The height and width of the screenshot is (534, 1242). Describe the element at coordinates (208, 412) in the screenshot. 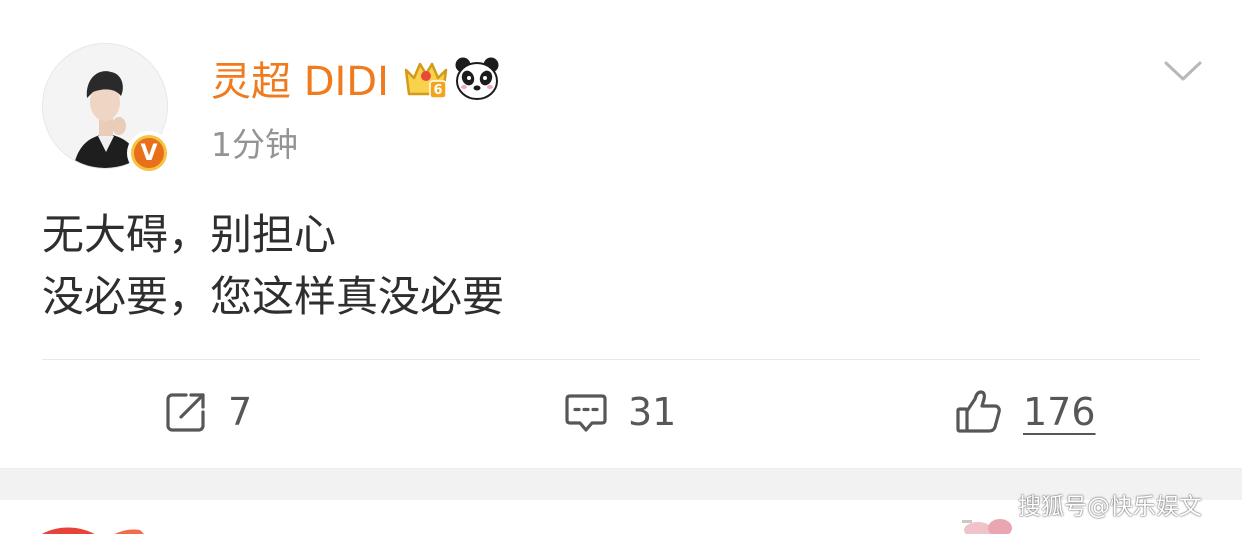

I see `repost-button: 7` at that location.